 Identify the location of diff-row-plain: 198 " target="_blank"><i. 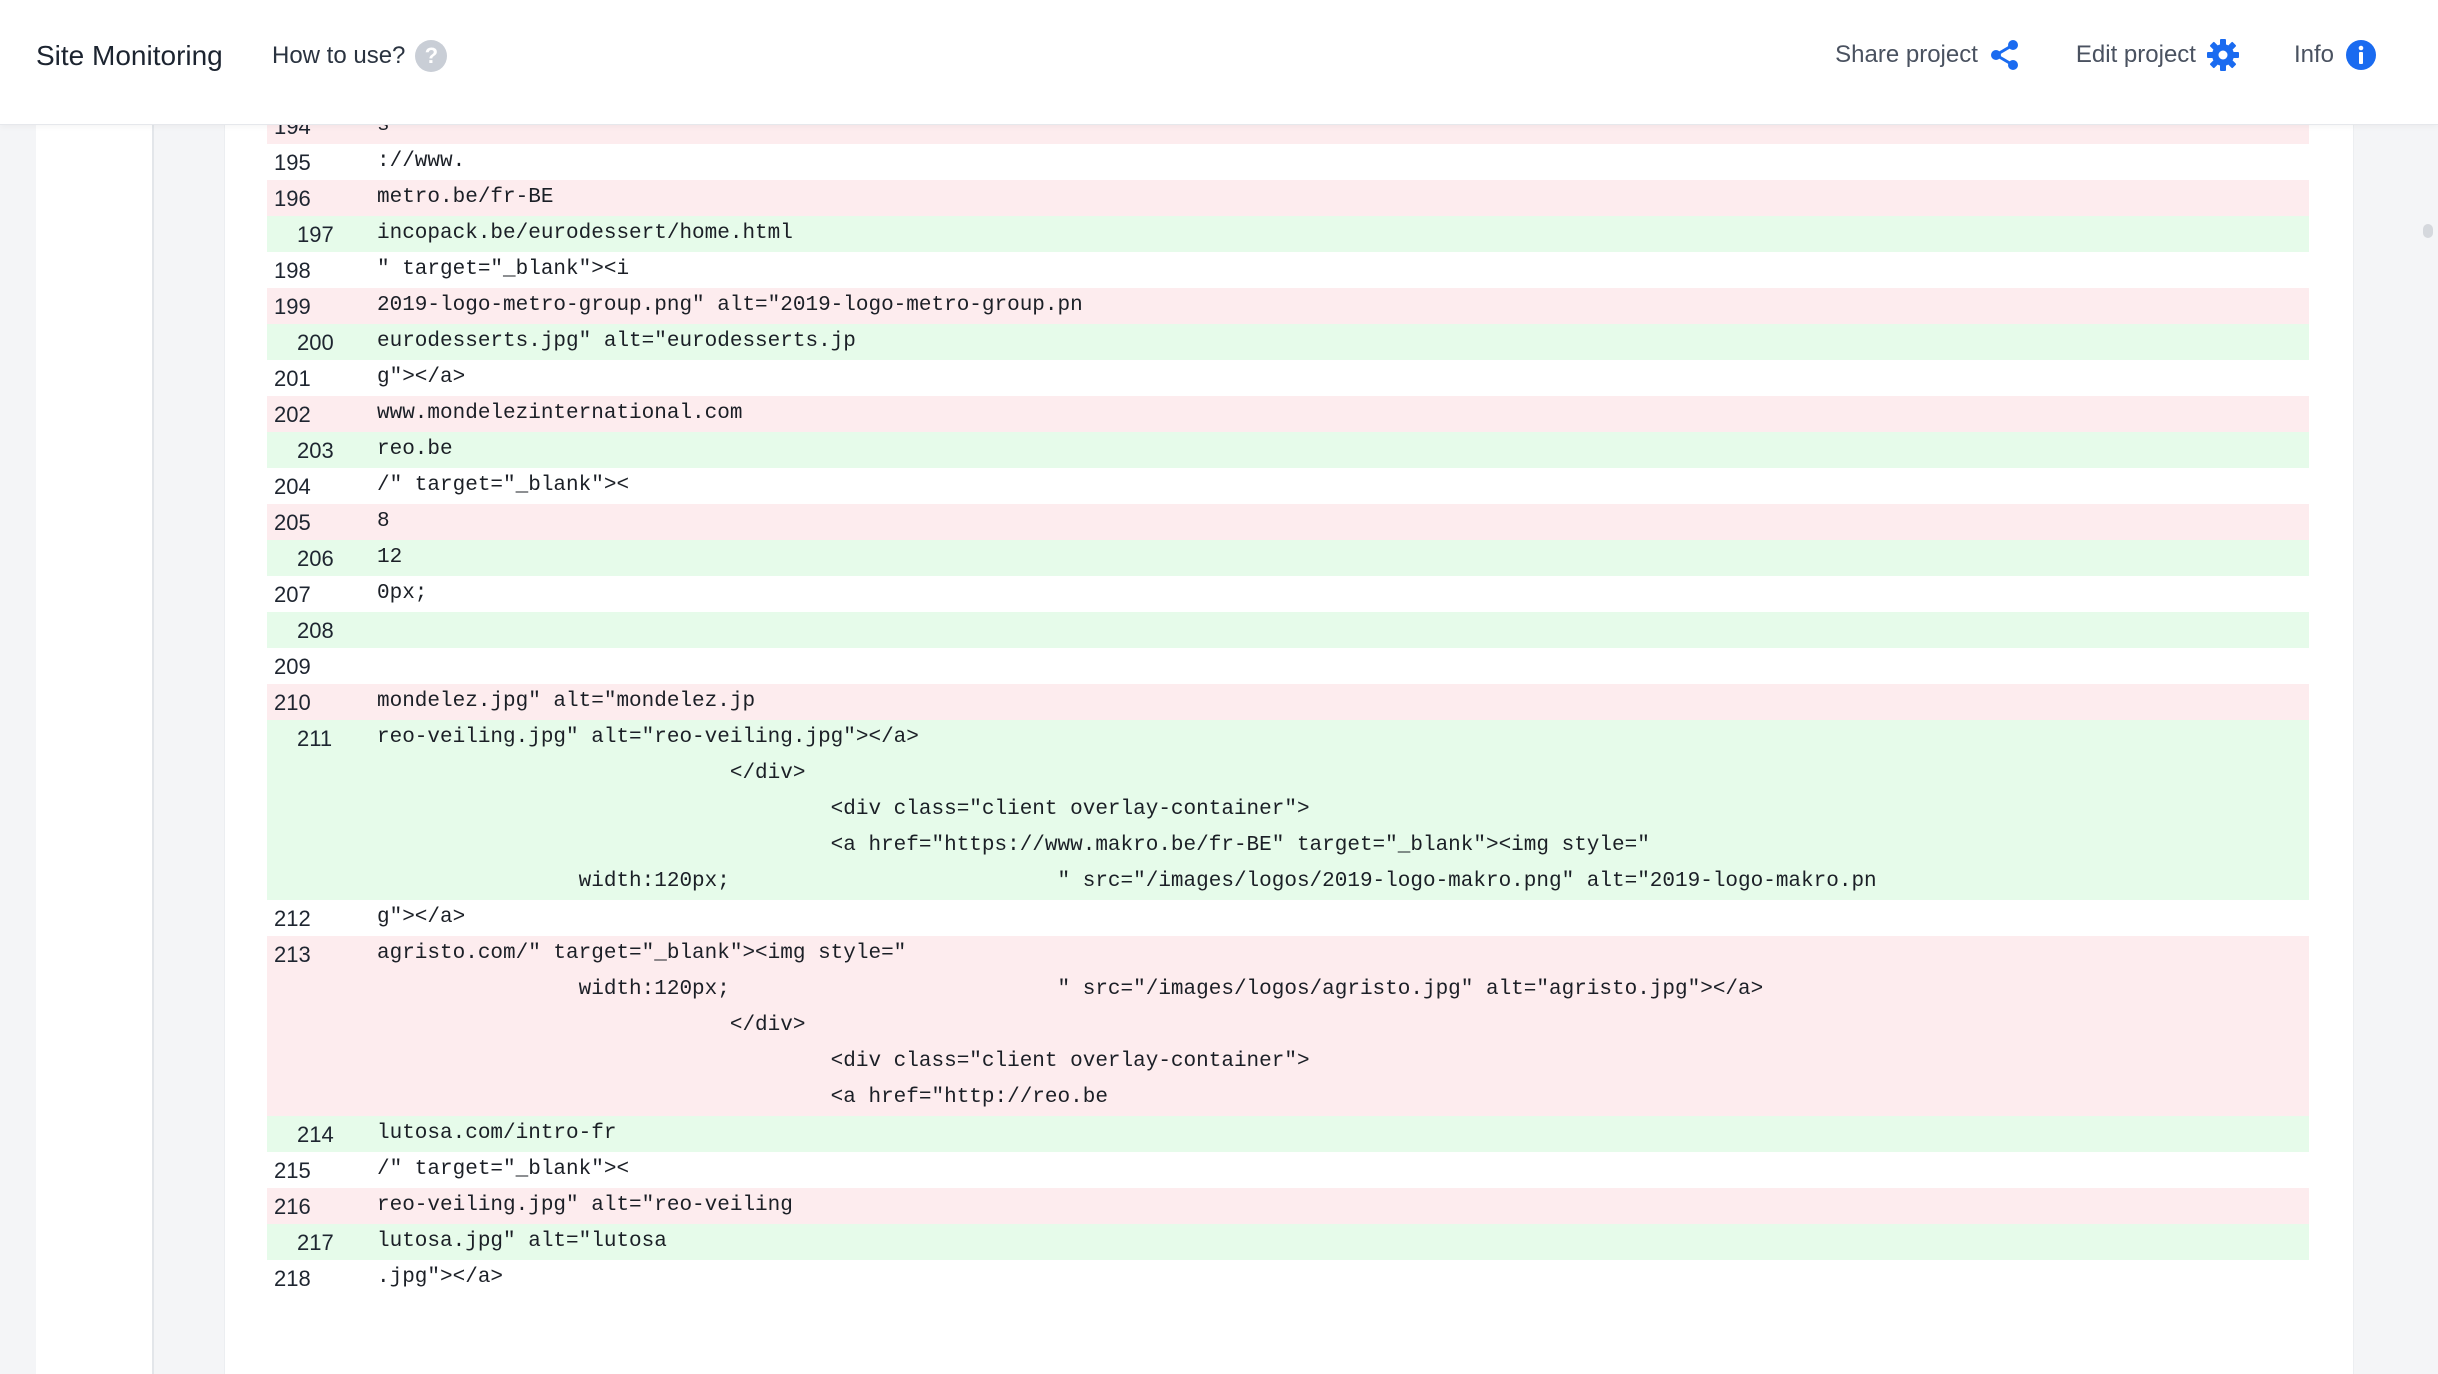
(1288, 270).